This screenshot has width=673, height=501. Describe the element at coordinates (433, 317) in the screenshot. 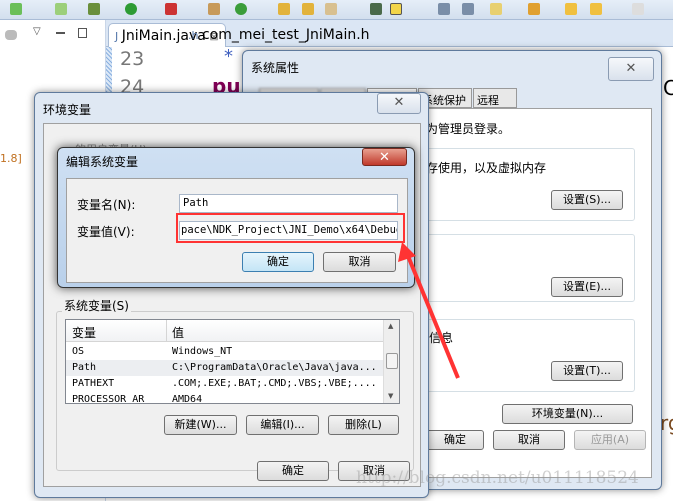

I see `arrow-shaft` at that location.